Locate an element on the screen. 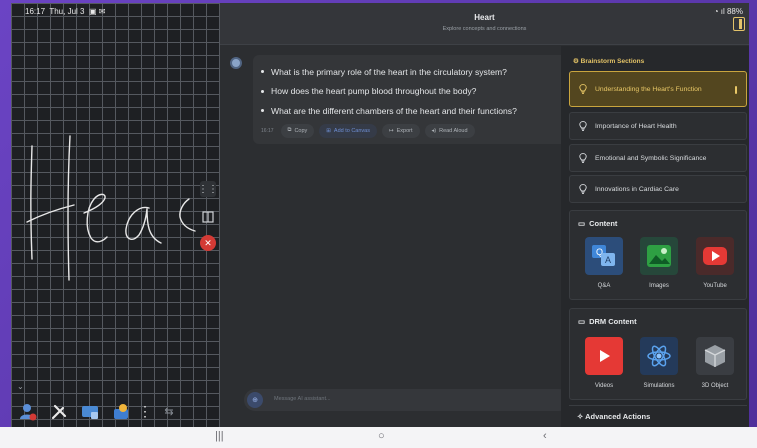 This screenshot has height=448, width=757. screen-share-button is located at coordinates (90, 412).